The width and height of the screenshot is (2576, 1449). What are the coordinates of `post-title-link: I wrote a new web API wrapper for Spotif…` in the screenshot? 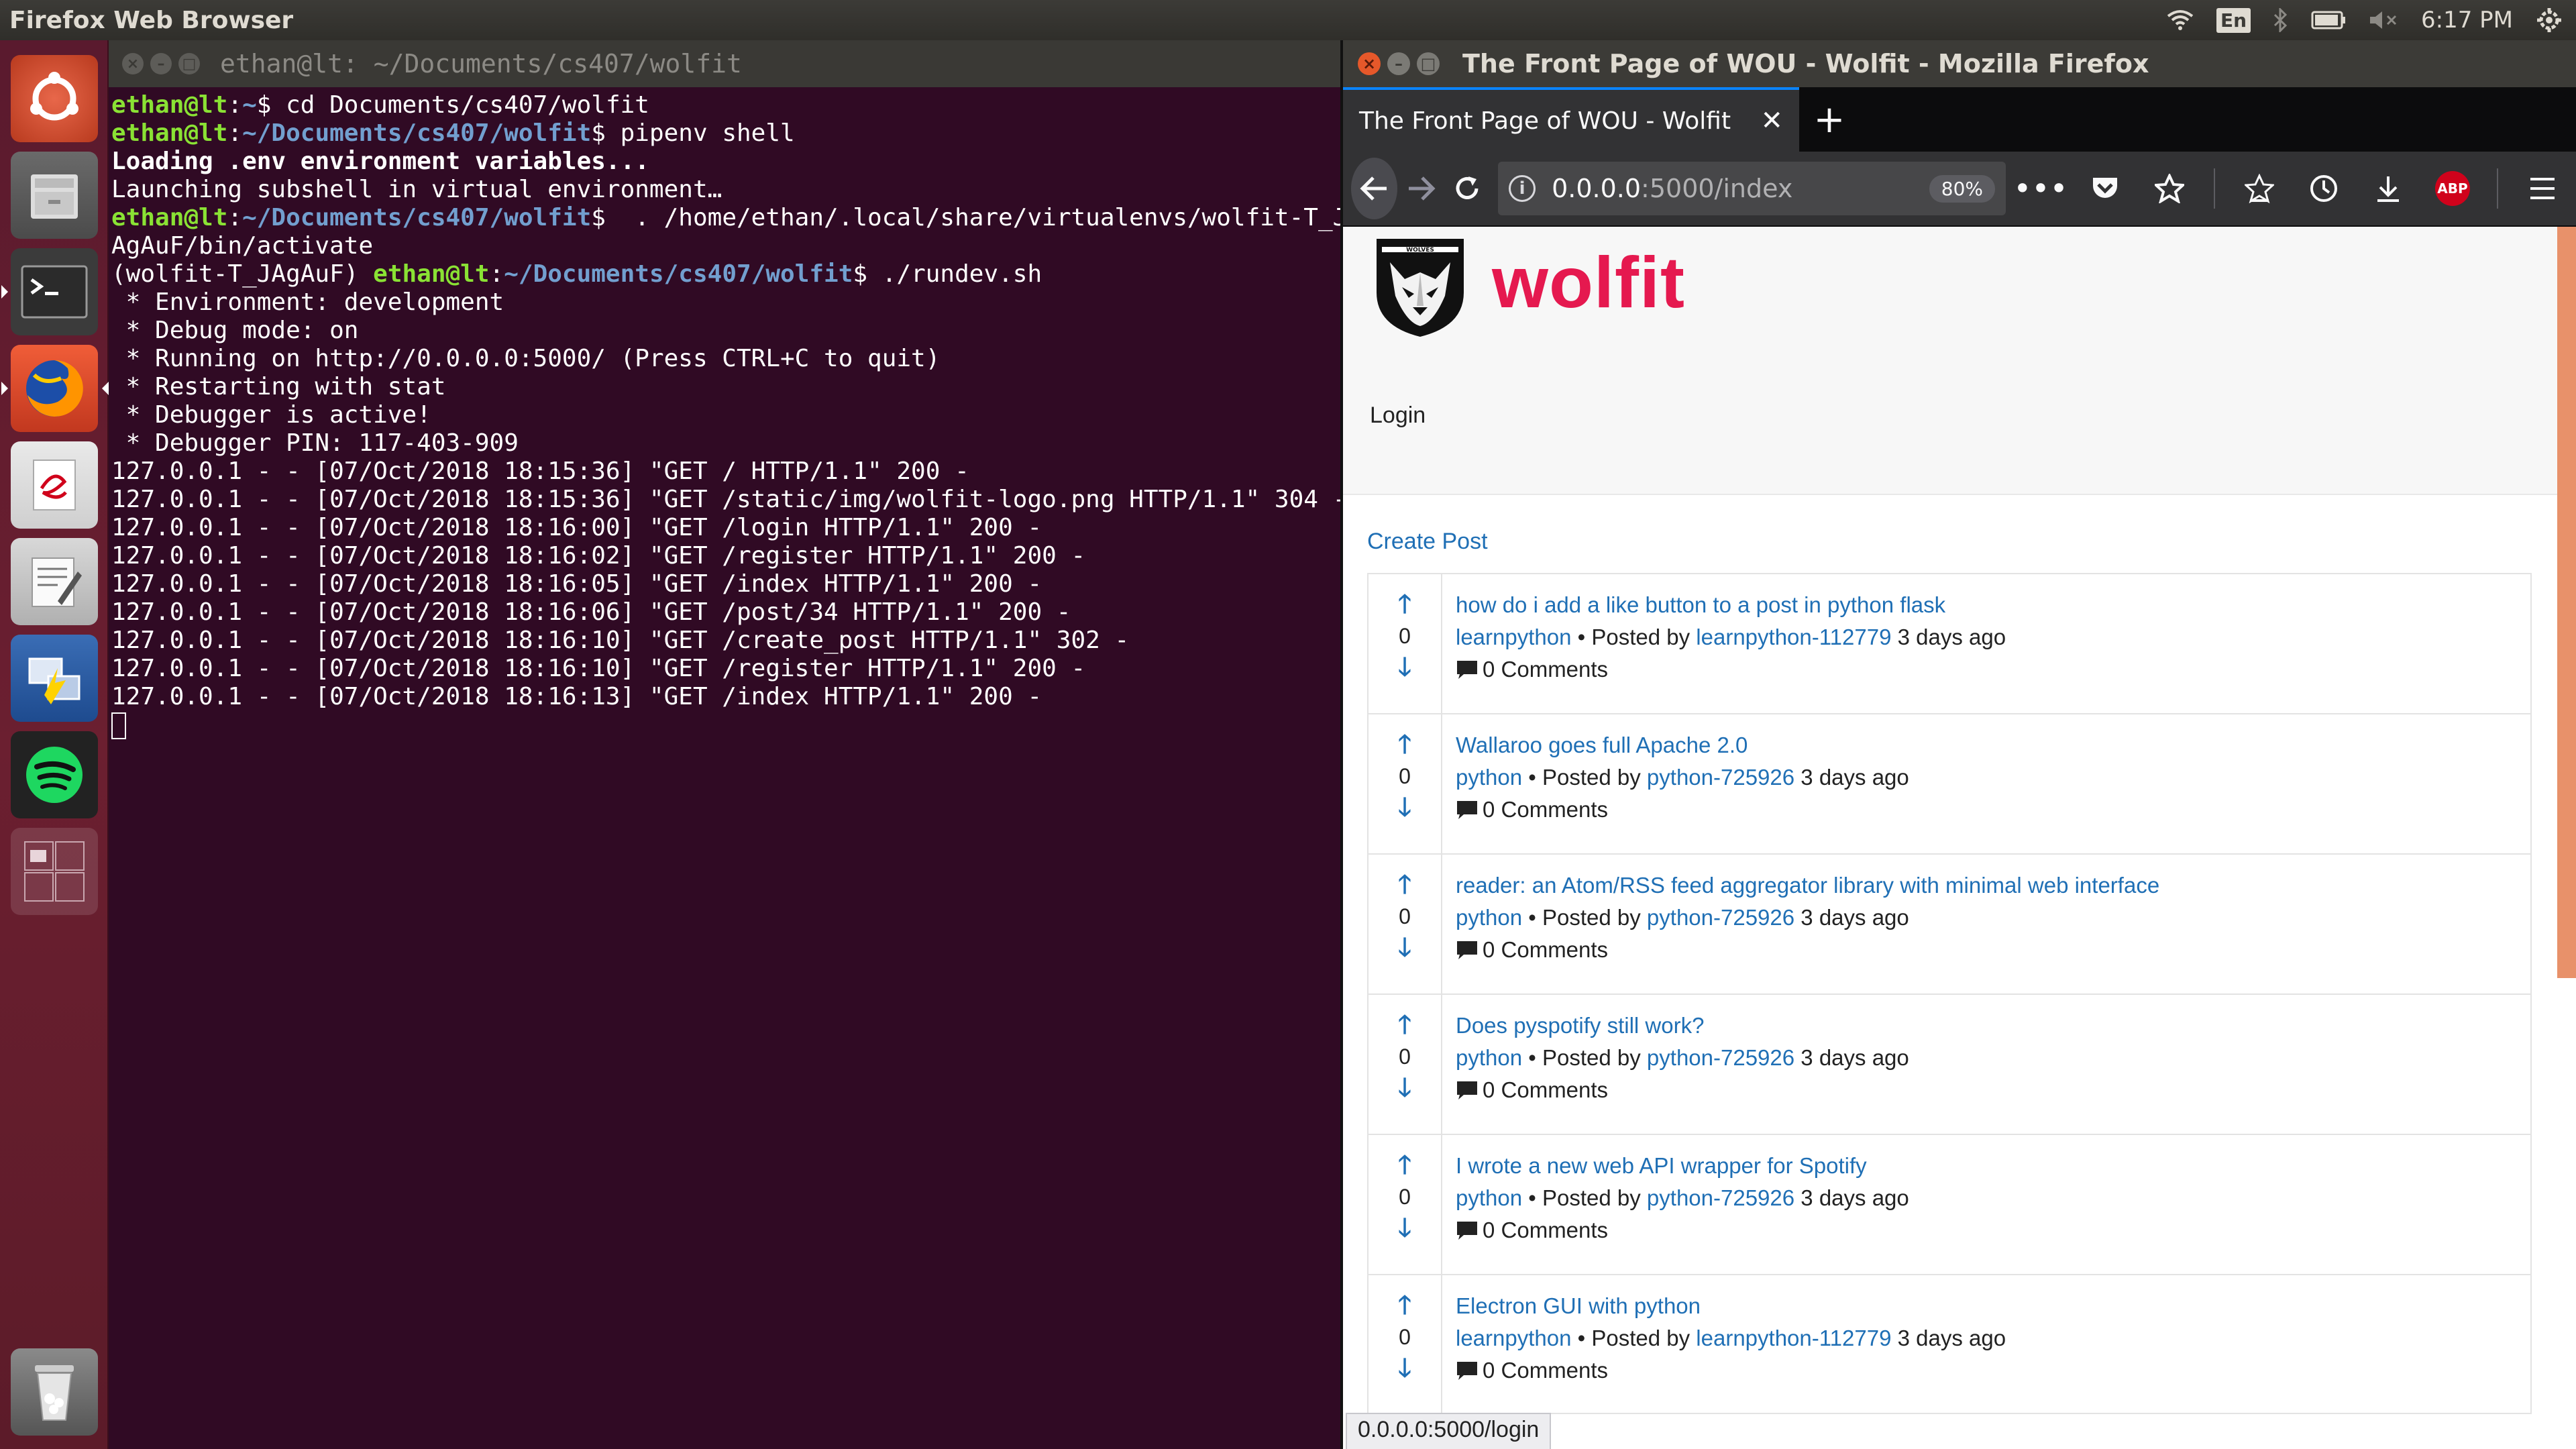 It's located at (1682, 1166).